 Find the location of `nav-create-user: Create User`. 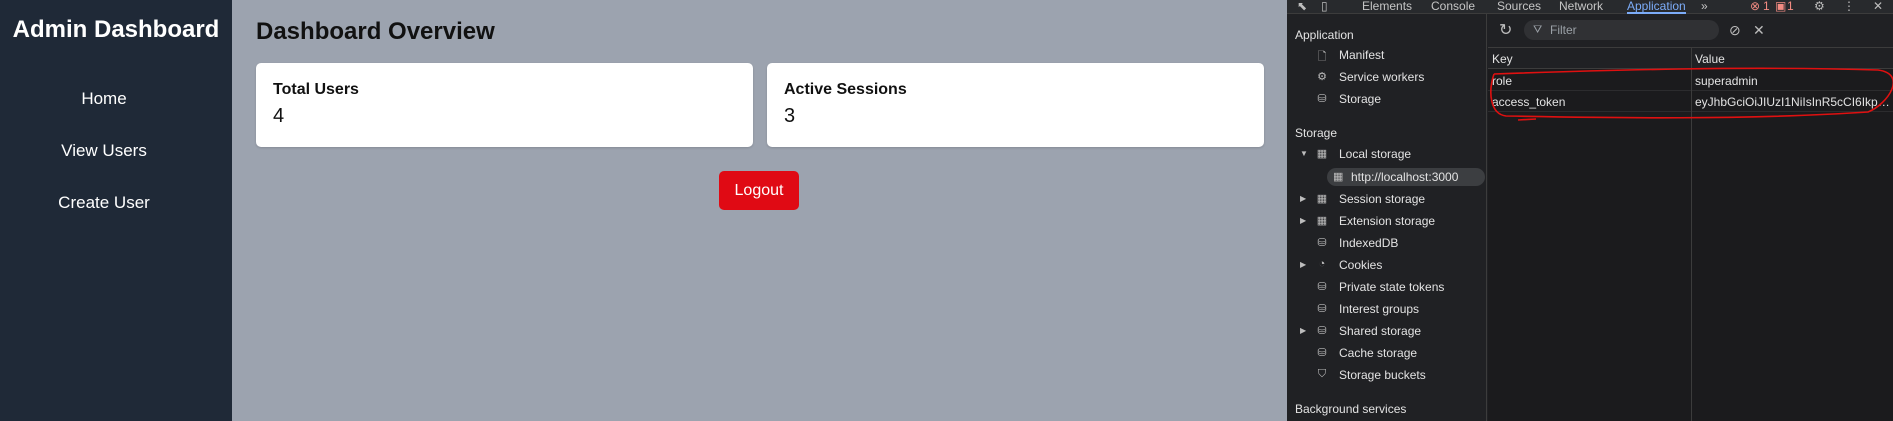

nav-create-user: Create User is located at coordinates (104, 203).